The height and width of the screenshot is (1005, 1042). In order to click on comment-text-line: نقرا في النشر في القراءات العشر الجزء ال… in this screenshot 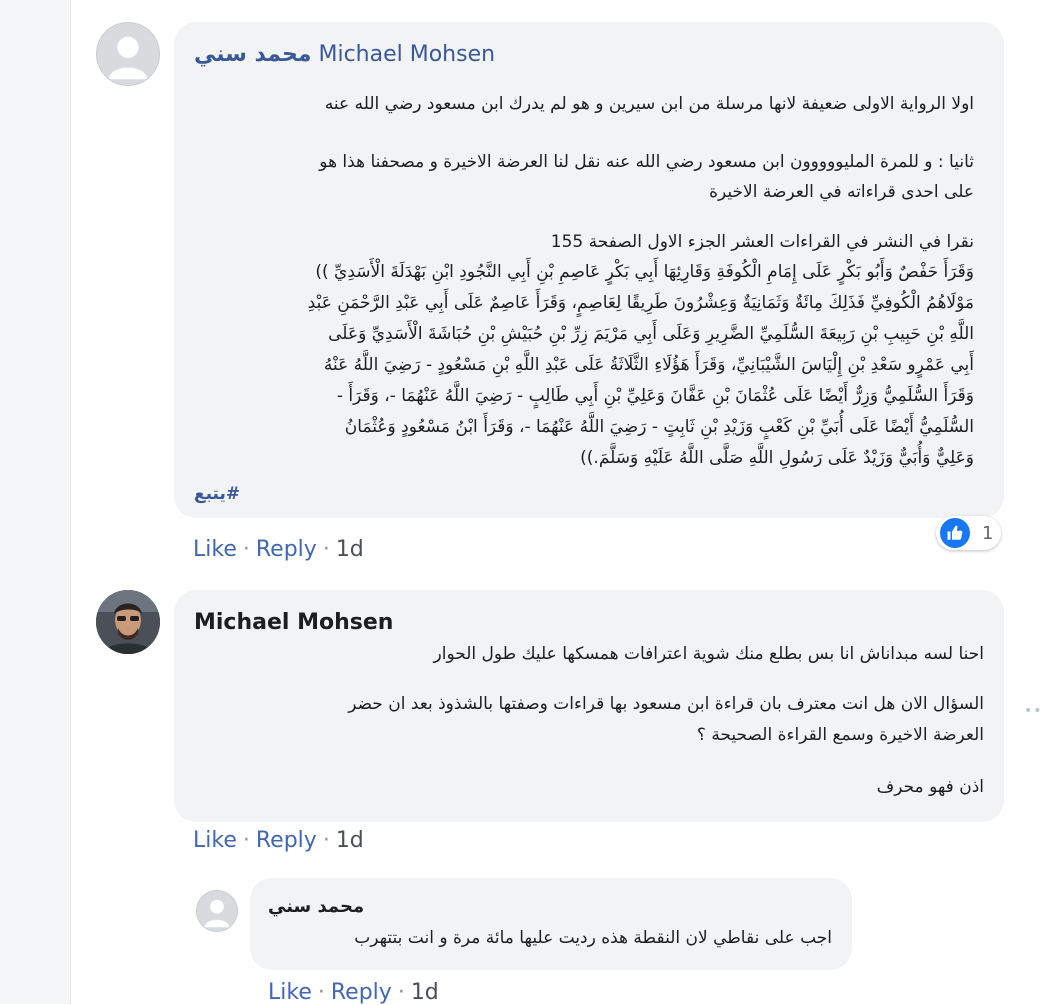, I will do `click(762, 242)`.